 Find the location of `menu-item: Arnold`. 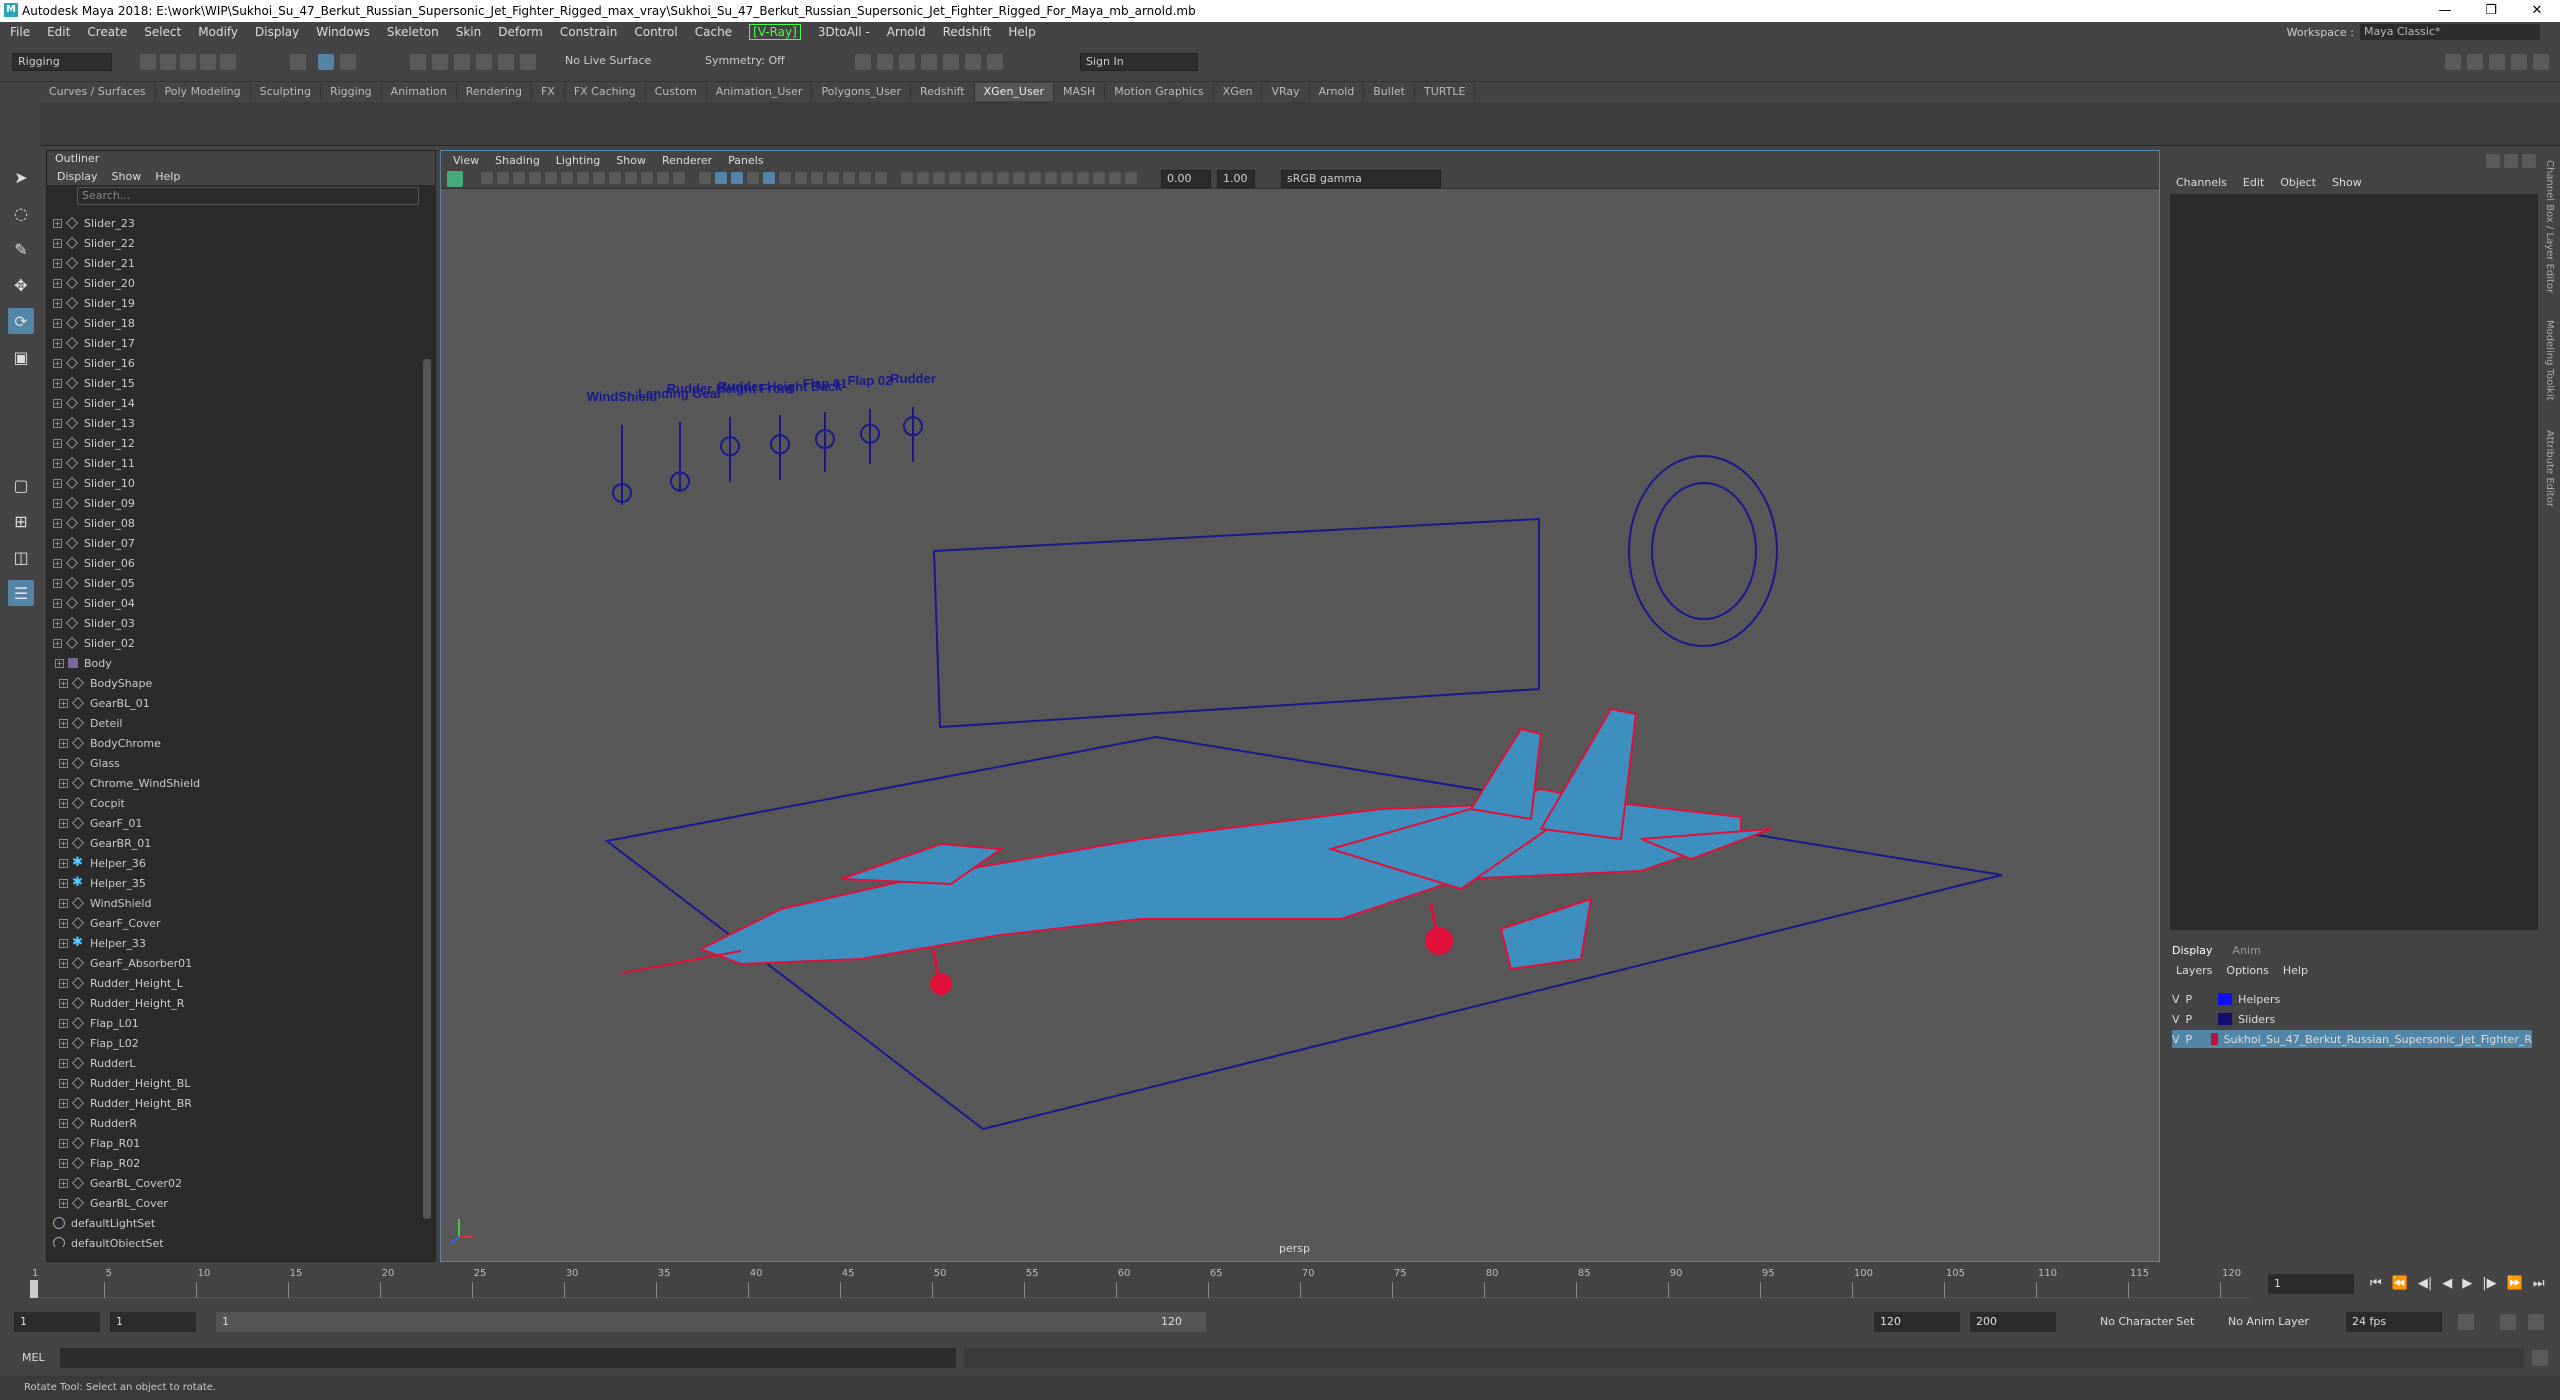

menu-item: Arnold is located at coordinates (906, 32).